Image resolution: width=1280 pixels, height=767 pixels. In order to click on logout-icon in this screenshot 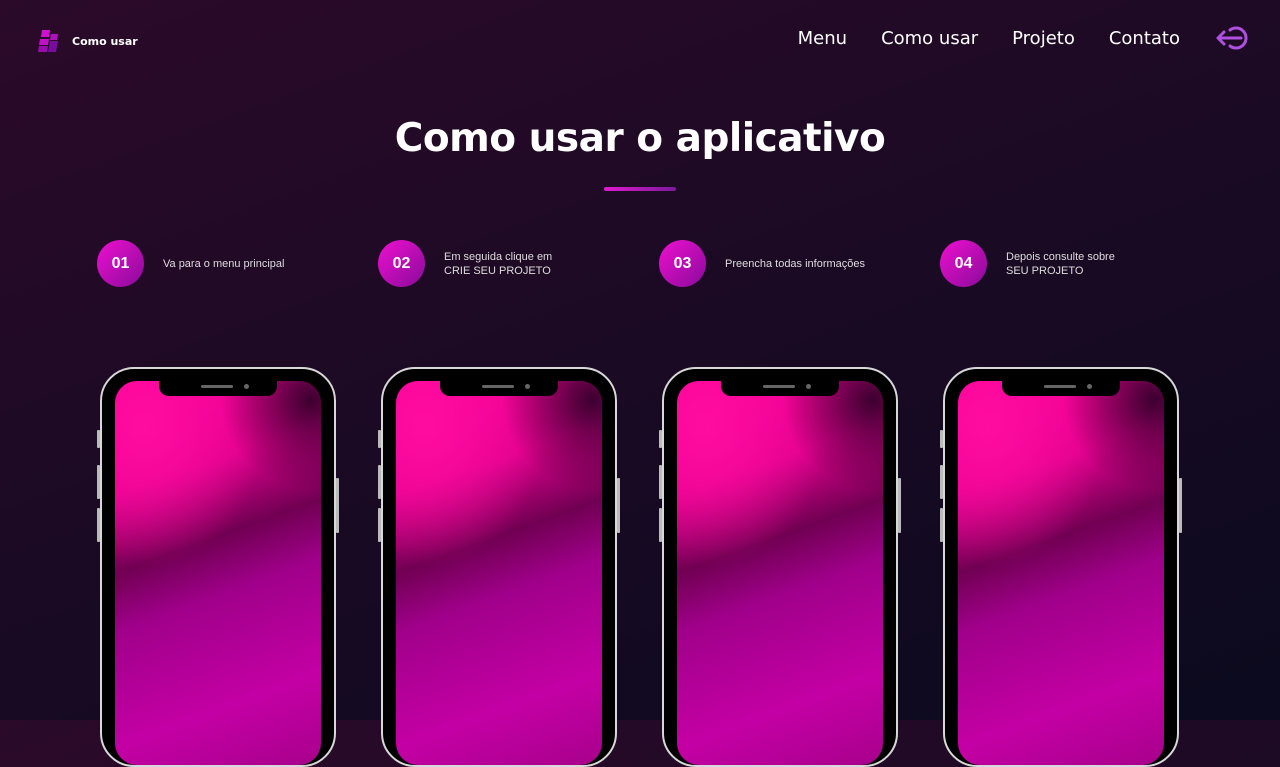, I will do `click(1232, 38)`.